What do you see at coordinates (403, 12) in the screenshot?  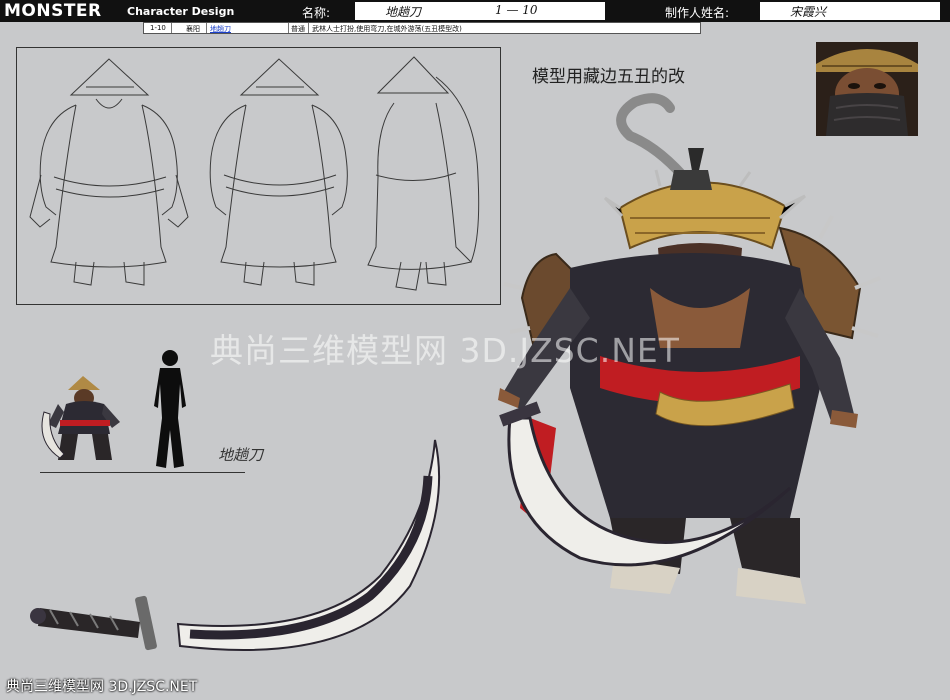 I see `name-value: 地趟刀` at bounding box center [403, 12].